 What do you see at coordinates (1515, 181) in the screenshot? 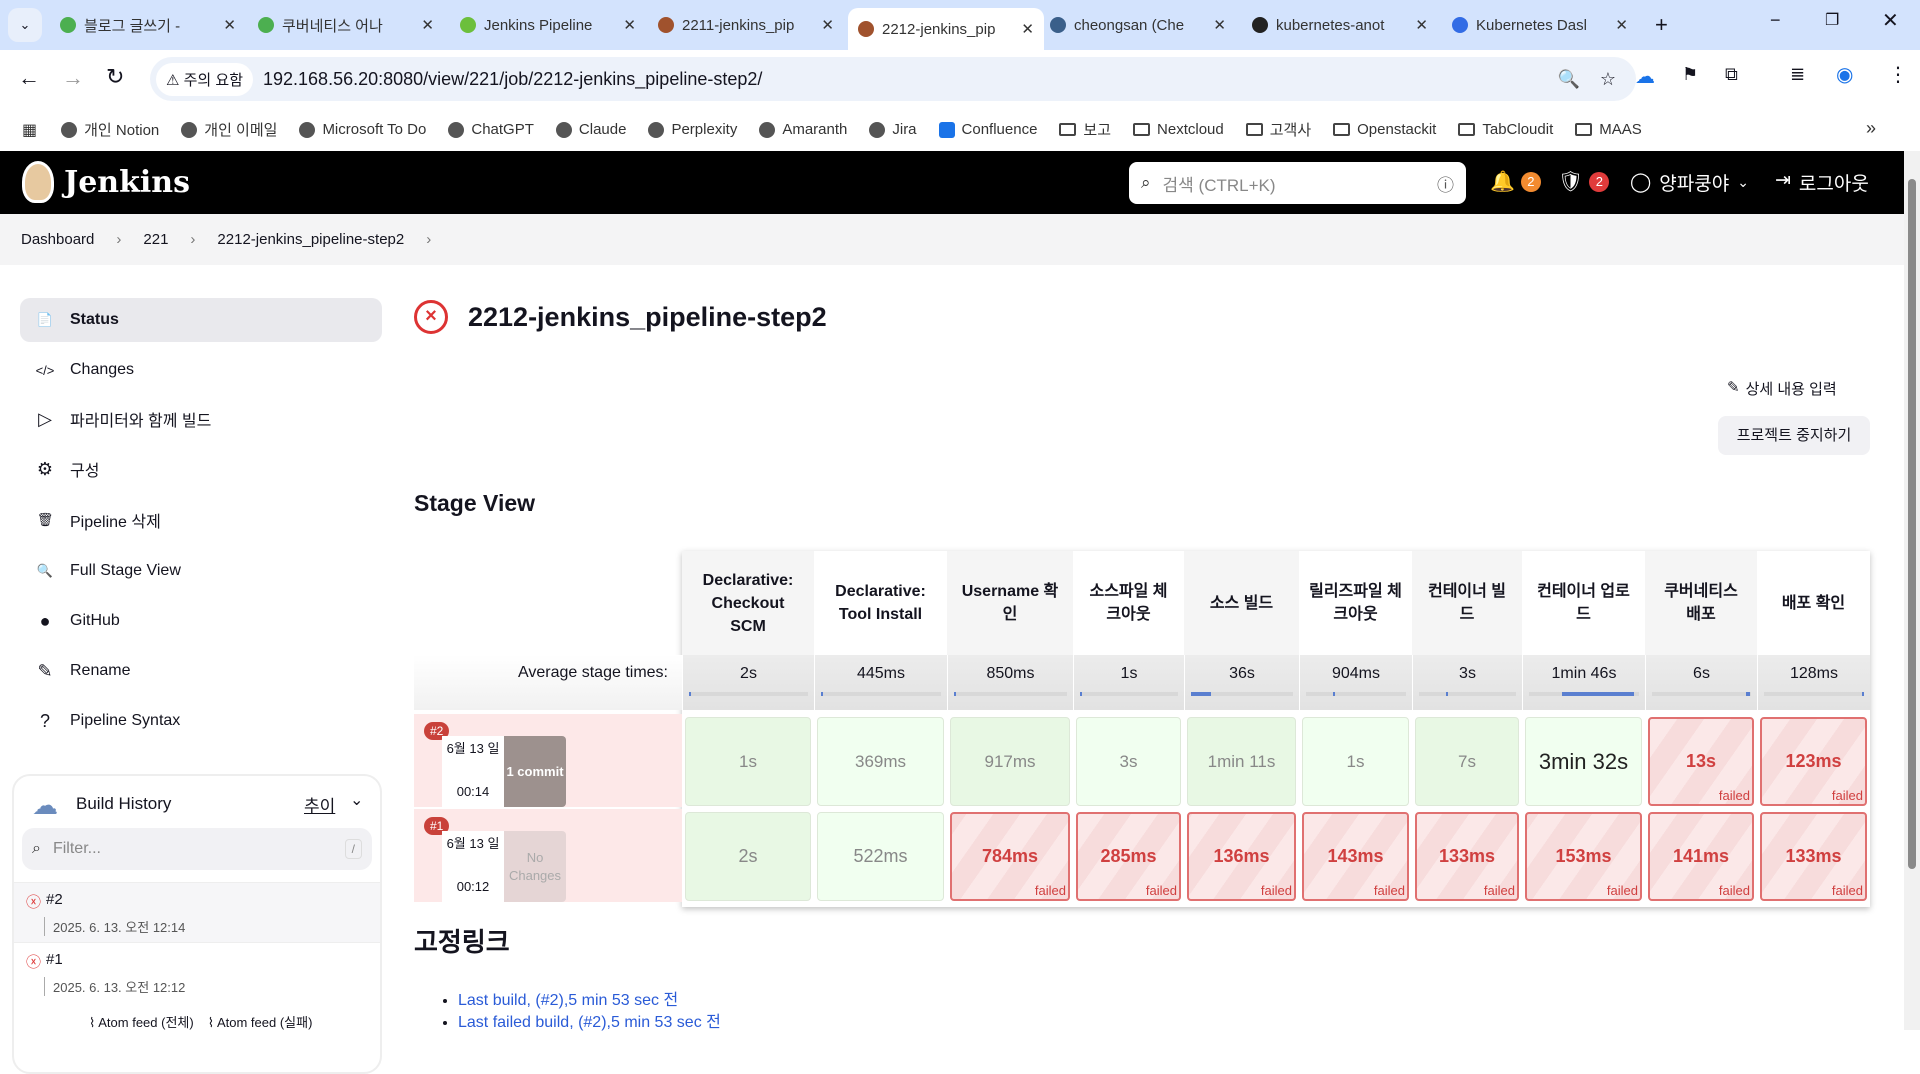
I see `notifications-button: 🔔 2` at bounding box center [1515, 181].